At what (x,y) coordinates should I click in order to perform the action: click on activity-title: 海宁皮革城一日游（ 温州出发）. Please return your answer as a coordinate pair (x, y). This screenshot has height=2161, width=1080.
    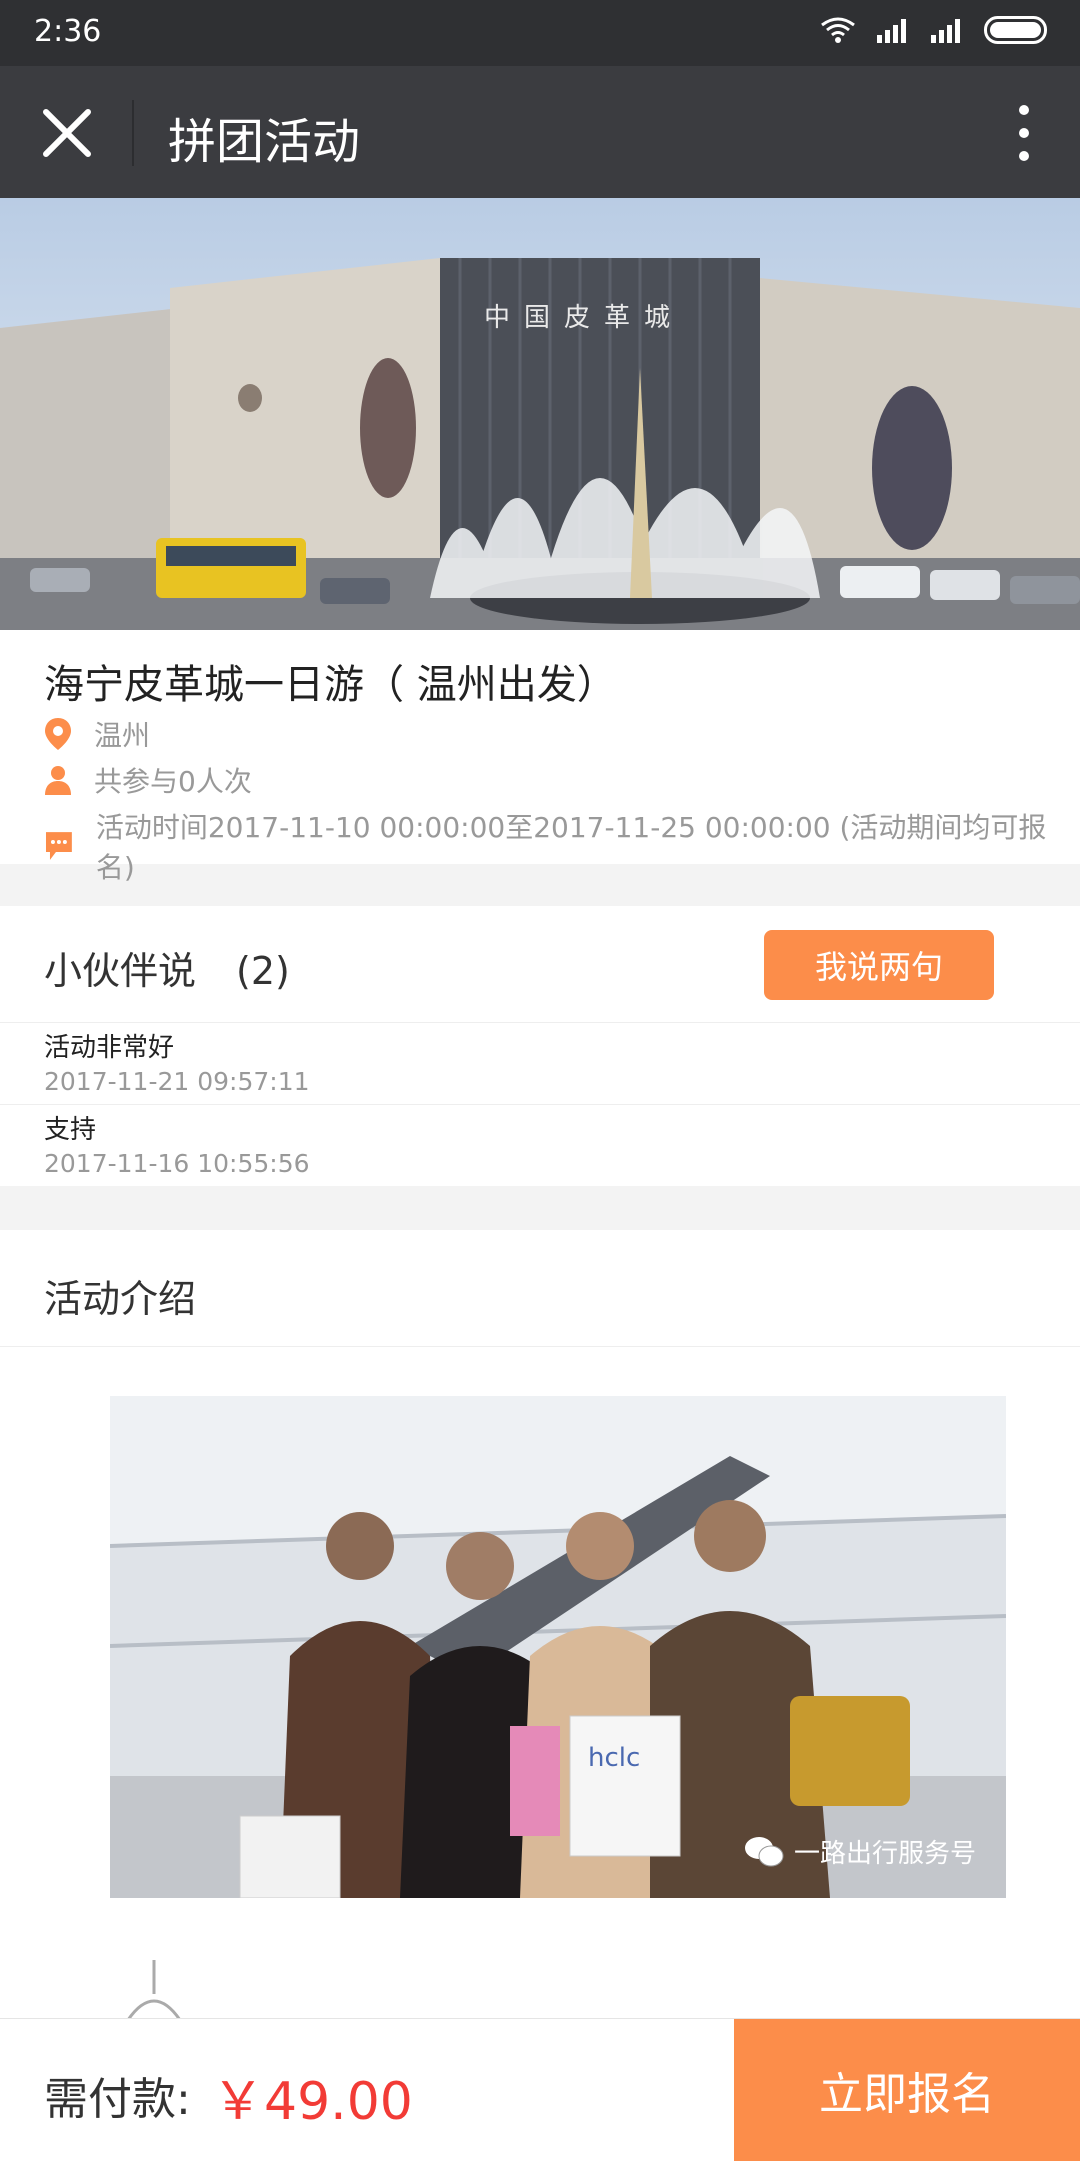
    Looking at the image, I should click on (330, 685).